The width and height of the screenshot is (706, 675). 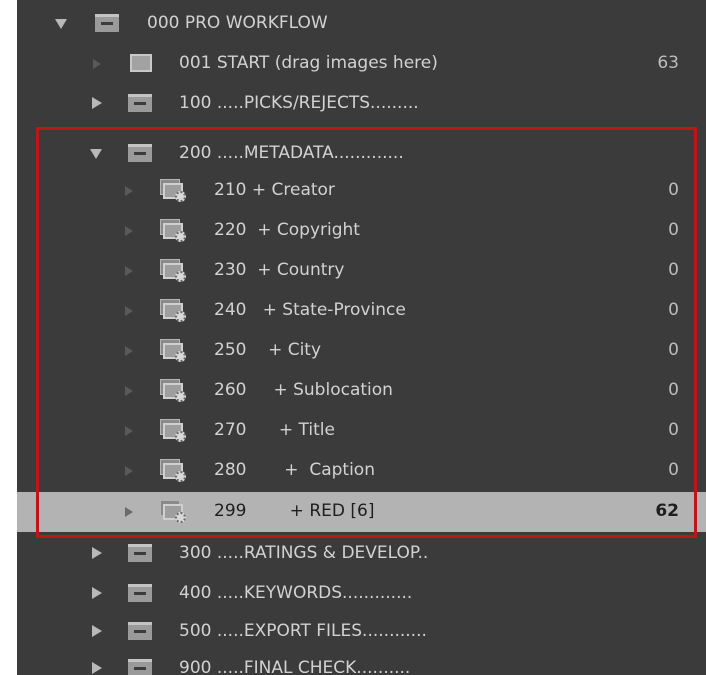 I want to click on smart-collection-280-caption: 280 + Caption 0, so click(x=361, y=471).